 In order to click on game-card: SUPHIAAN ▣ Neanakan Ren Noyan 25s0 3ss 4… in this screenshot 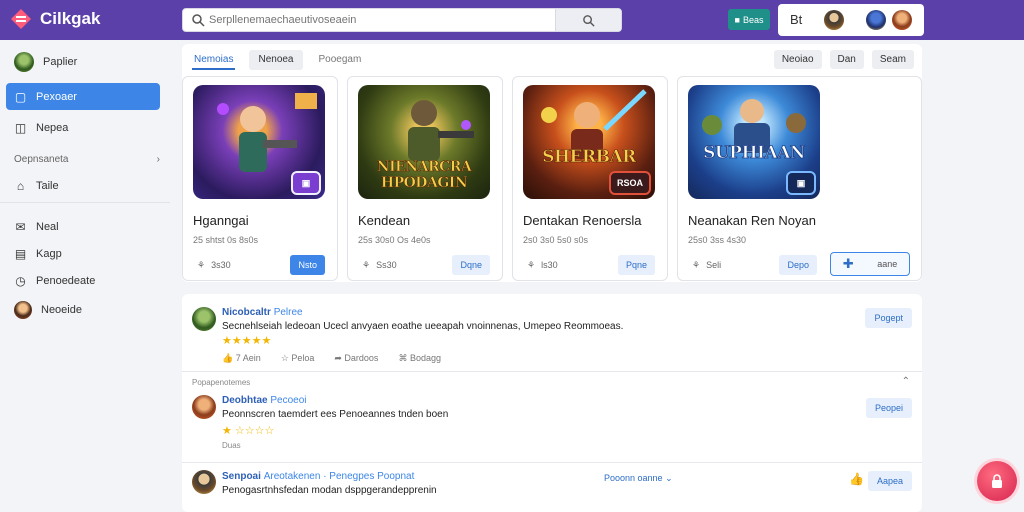, I will do `click(799, 178)`.